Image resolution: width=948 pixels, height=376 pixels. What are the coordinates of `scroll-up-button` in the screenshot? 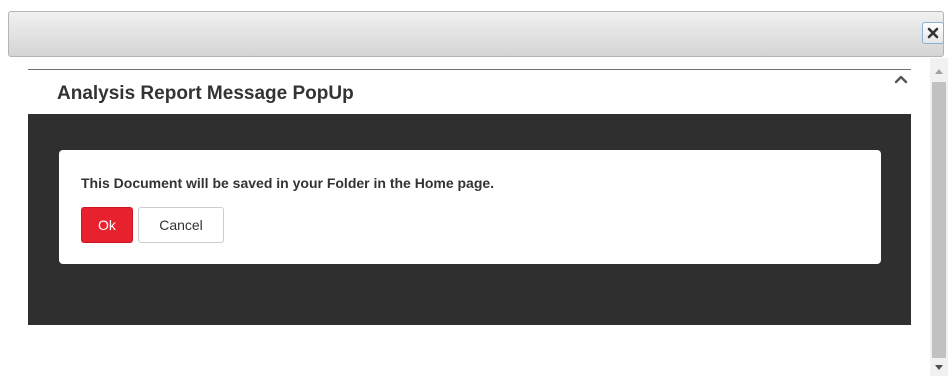 It's located at (939, 71).